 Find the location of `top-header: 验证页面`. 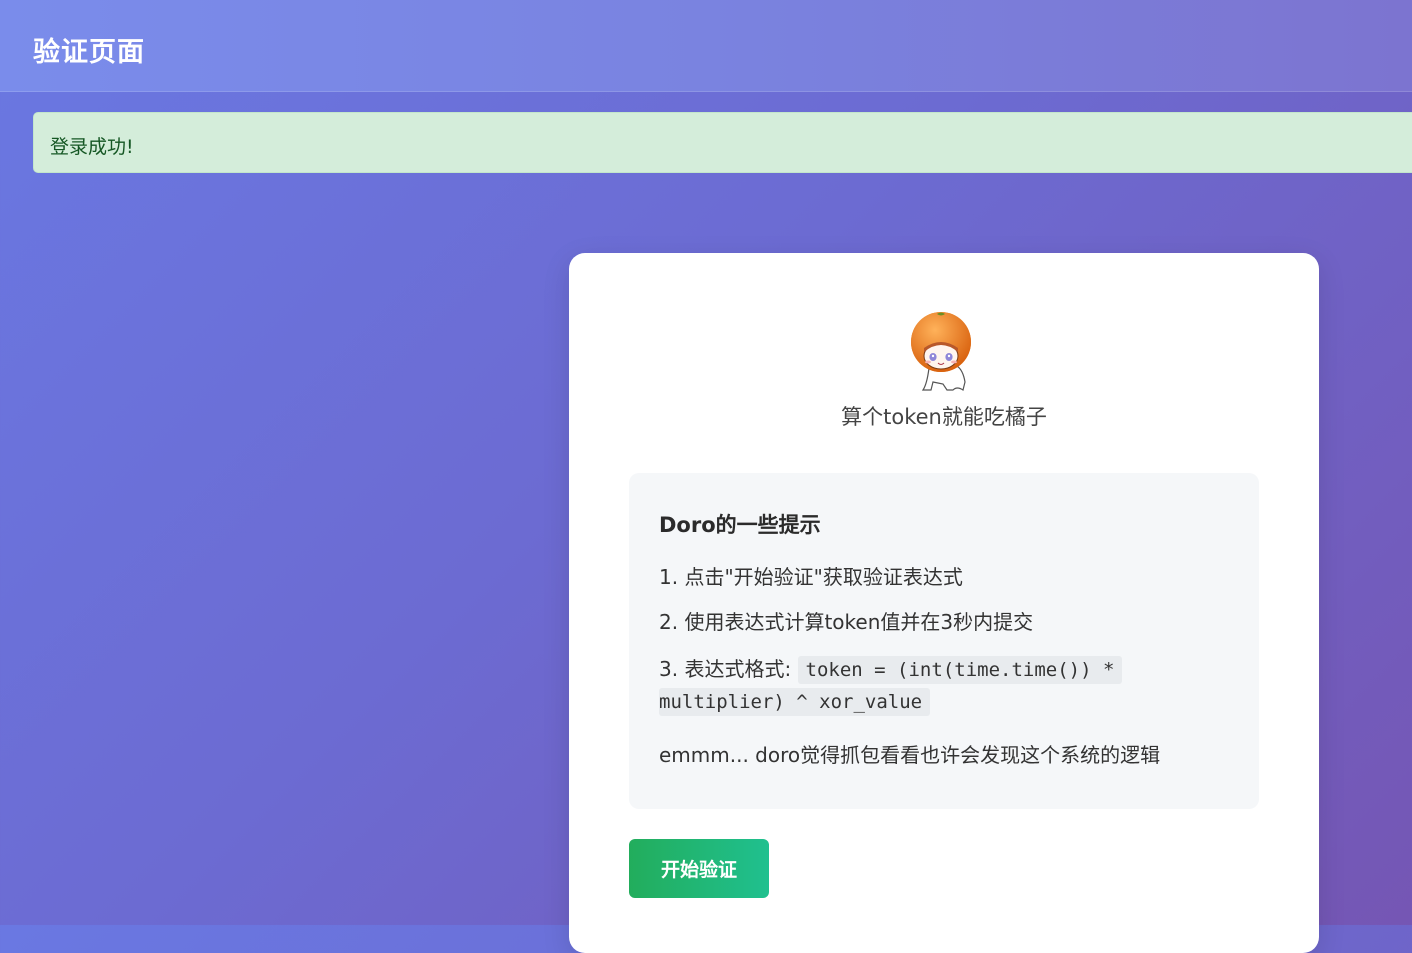

top-header: 验证页面 is located at coordinates (706, 46).